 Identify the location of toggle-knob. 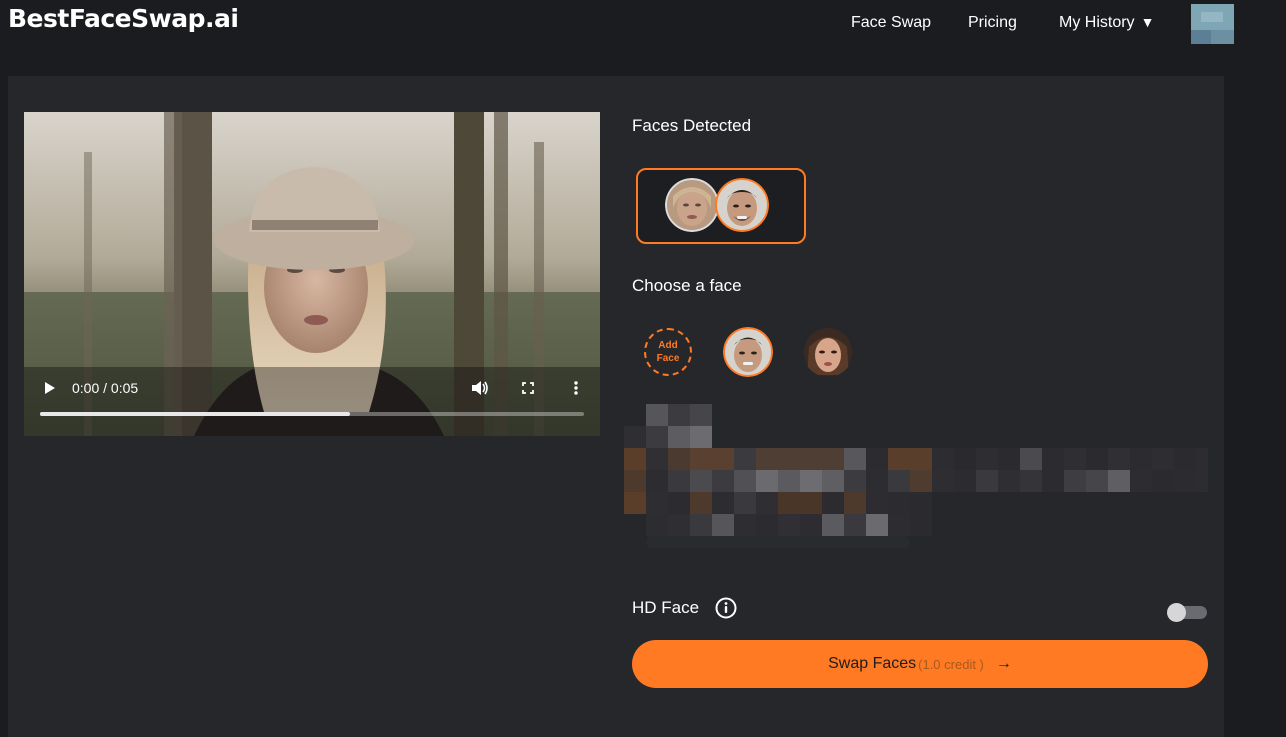
(1176, 612).